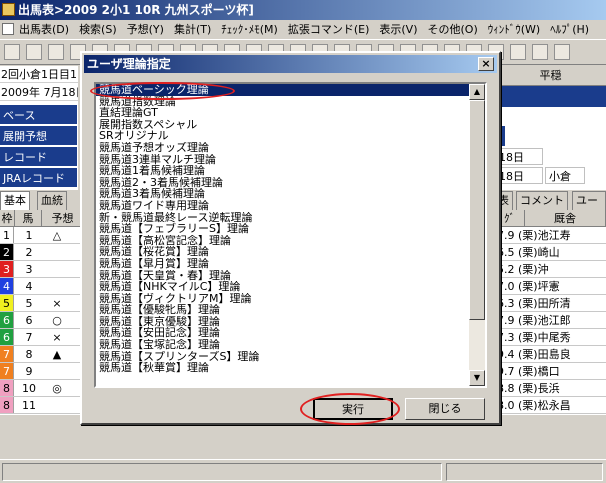 The height and width of the screenshot is (483, 606). Describe the element at coordinates (282, 136) in the screenshot. I see `list-item: SRオリジナル` at that location.